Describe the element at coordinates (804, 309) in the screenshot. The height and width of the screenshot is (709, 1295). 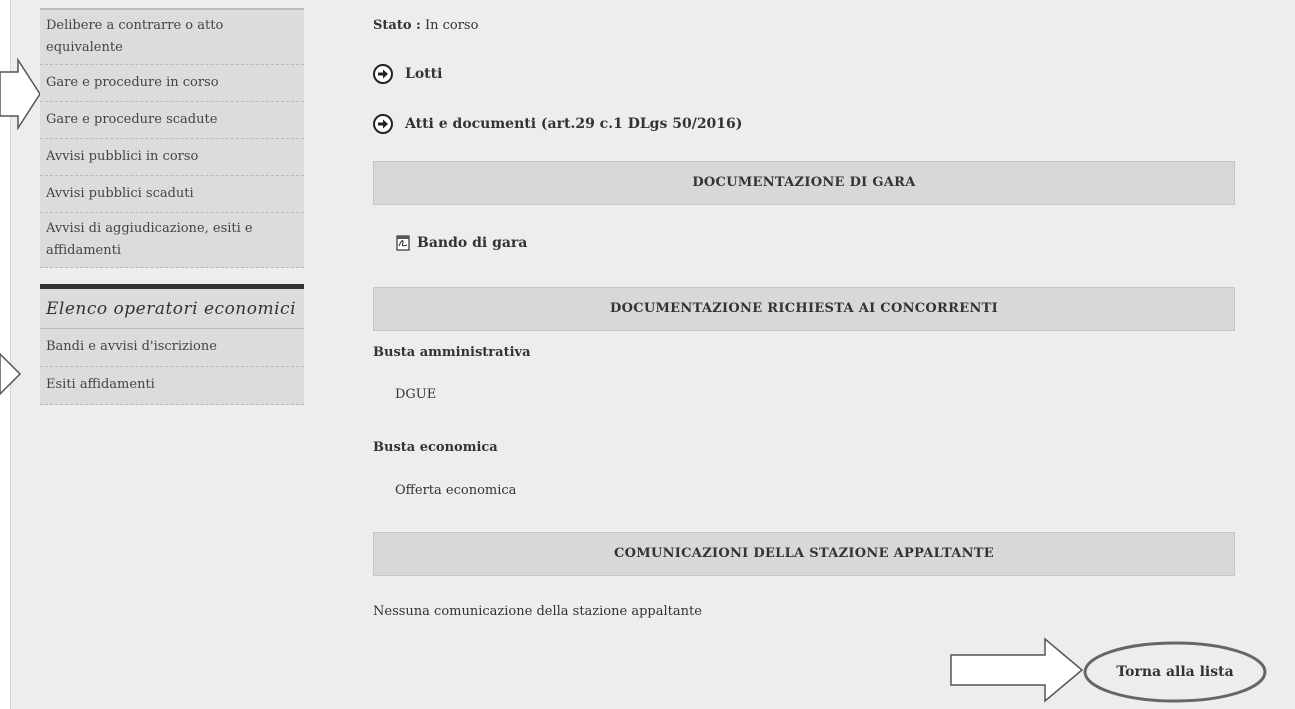
I see `section-documentazione-concorrenti: DOCUMENTAZIONE RICHIESTA AI CONCORRENTI` at that location.